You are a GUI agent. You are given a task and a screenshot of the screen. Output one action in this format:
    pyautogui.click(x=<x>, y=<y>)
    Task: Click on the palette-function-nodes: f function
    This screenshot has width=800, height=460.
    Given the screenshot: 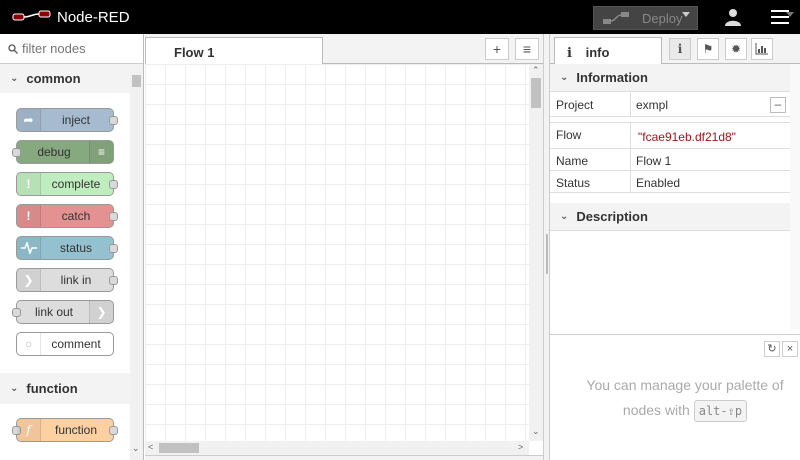 What is the action you would take?
    pyautogui.click(x=65, y=432)
    